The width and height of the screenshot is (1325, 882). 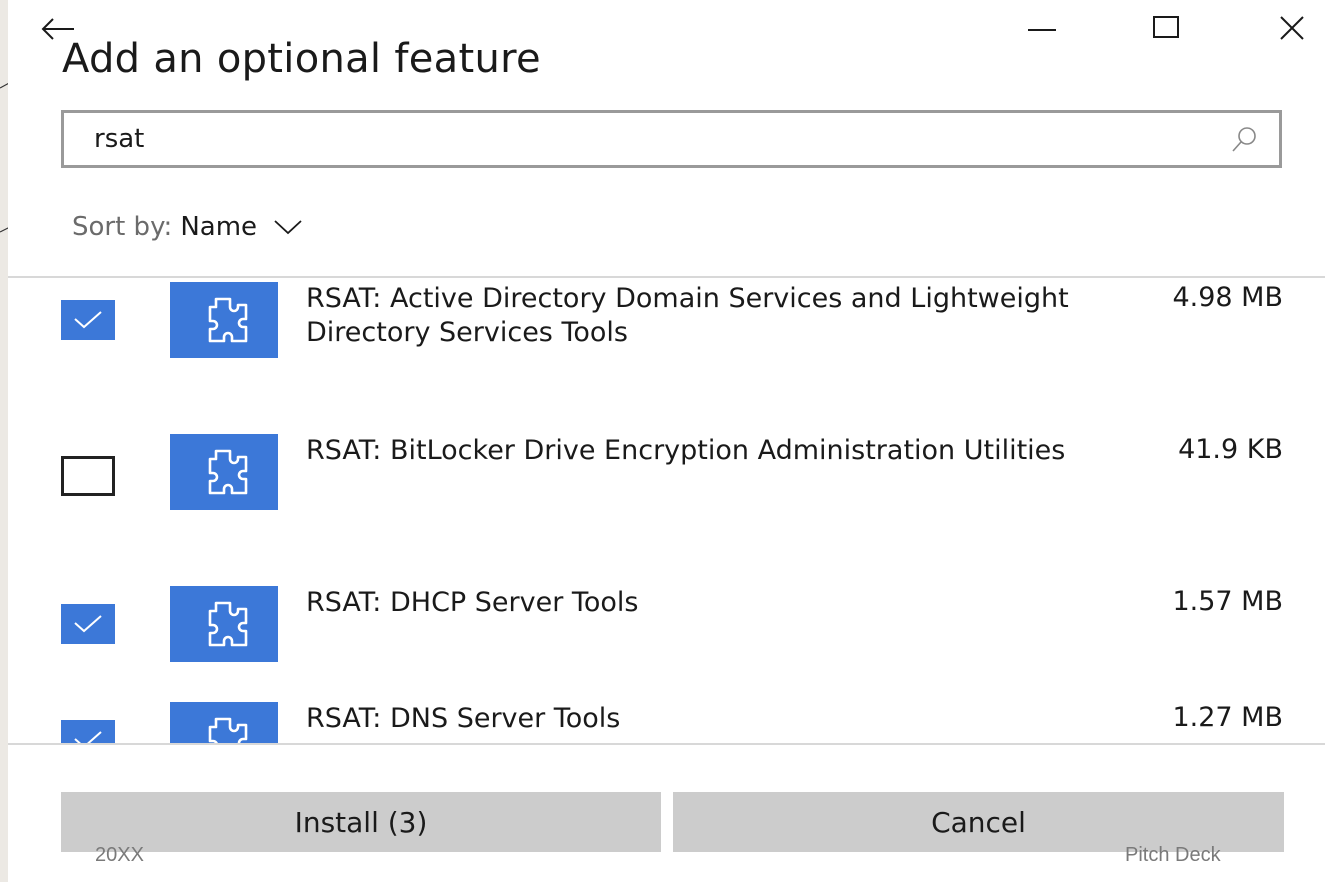 I want to click on close-icon, so click(x=1292, y=28).